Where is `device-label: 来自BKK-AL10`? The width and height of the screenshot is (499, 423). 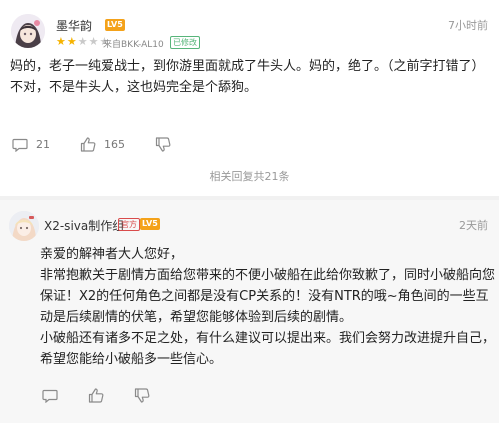
device-label: 来自BKK-AL10 is located at coordinates (133, 45).